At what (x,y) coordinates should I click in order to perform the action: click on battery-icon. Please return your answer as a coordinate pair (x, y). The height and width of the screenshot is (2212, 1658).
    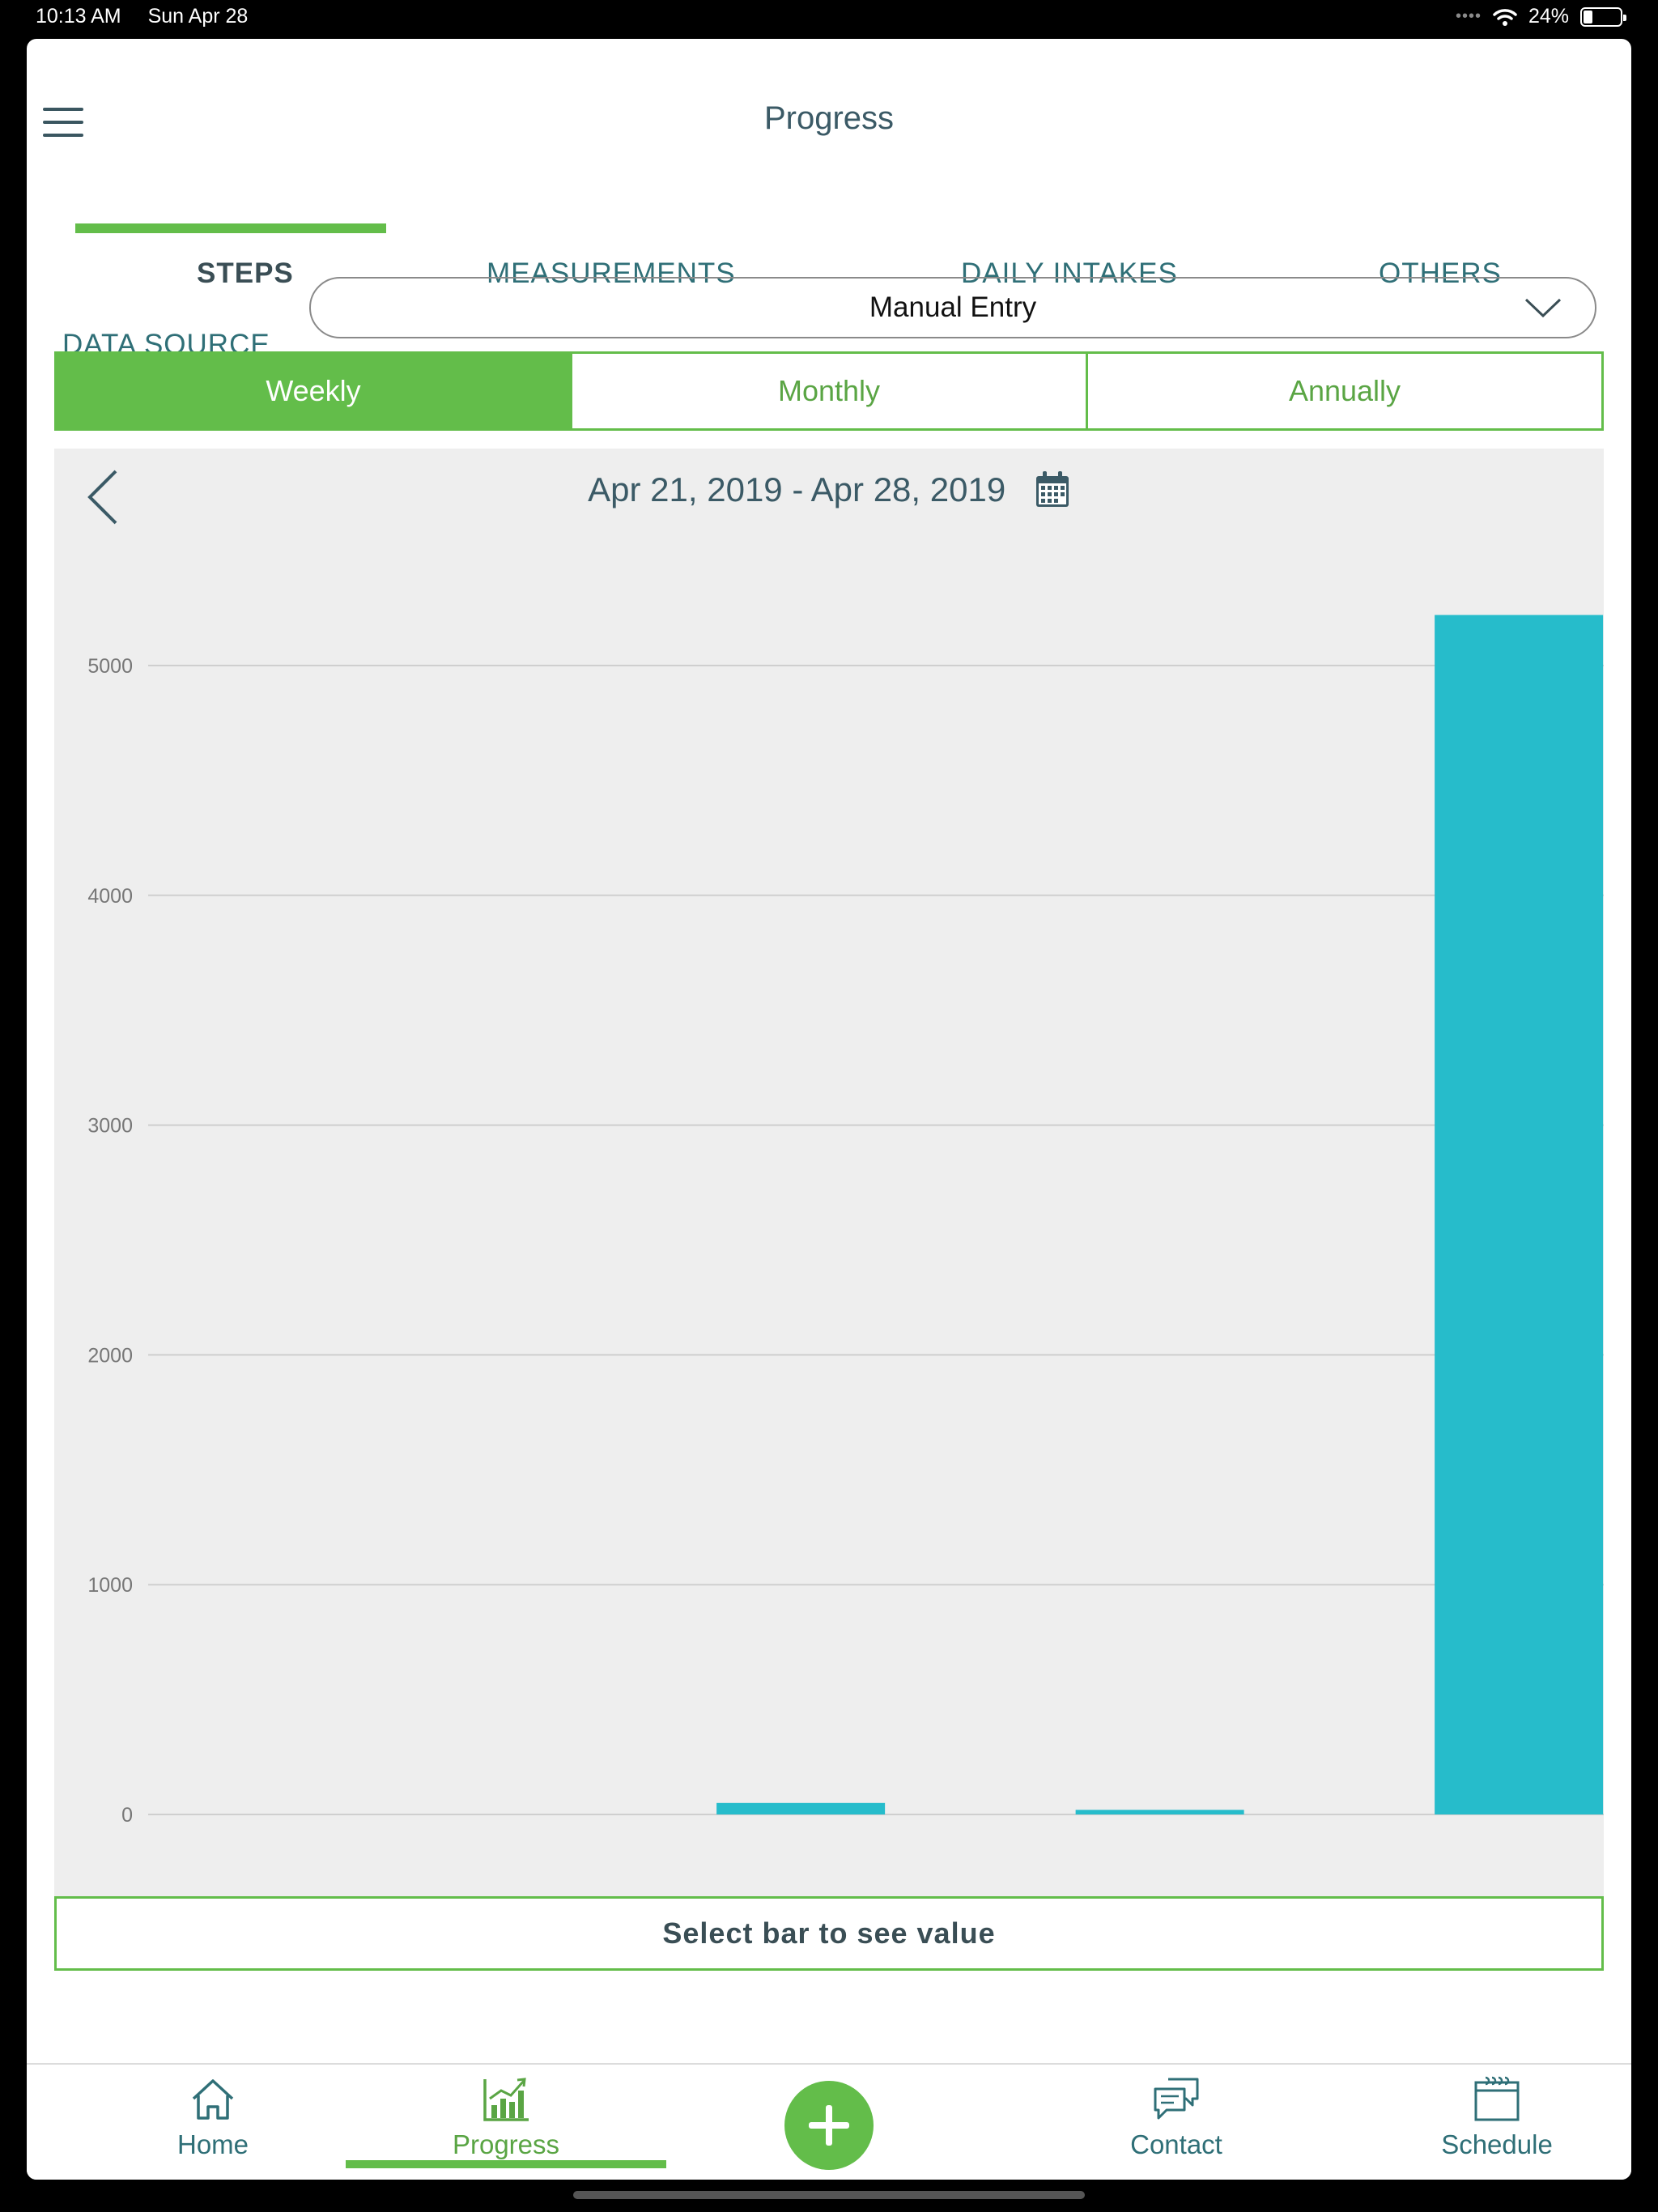
    Looking at the image, I should click on (1603, 16).